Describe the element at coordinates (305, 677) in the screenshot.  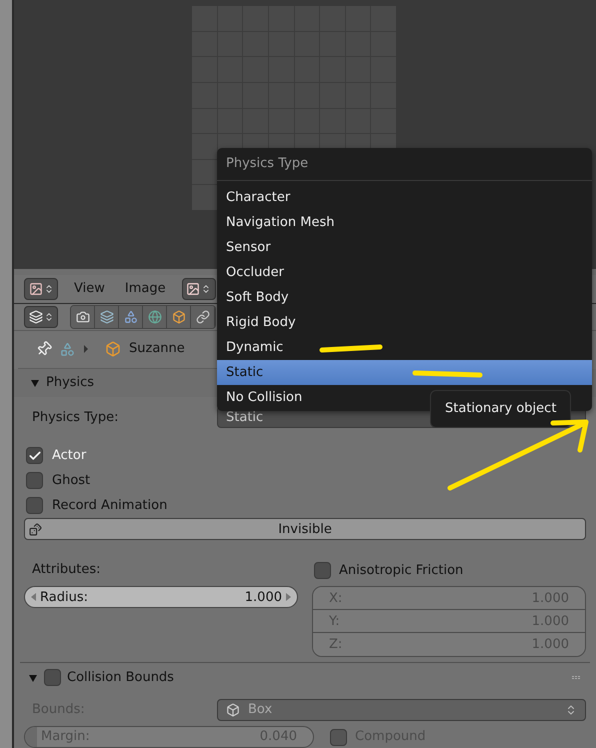
I see `collision-bounds-panel-header: Collision Bounds` at that location.